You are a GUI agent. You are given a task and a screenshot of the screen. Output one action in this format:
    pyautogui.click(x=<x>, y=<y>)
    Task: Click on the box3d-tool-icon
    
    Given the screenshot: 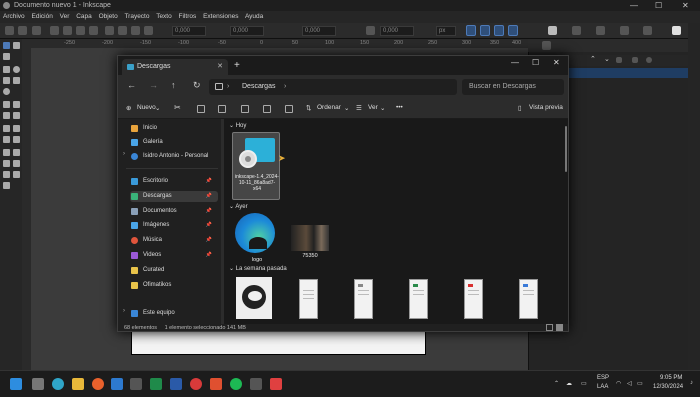 What is the action you would take?
    pyautogui.click(x=16, y=80)
    